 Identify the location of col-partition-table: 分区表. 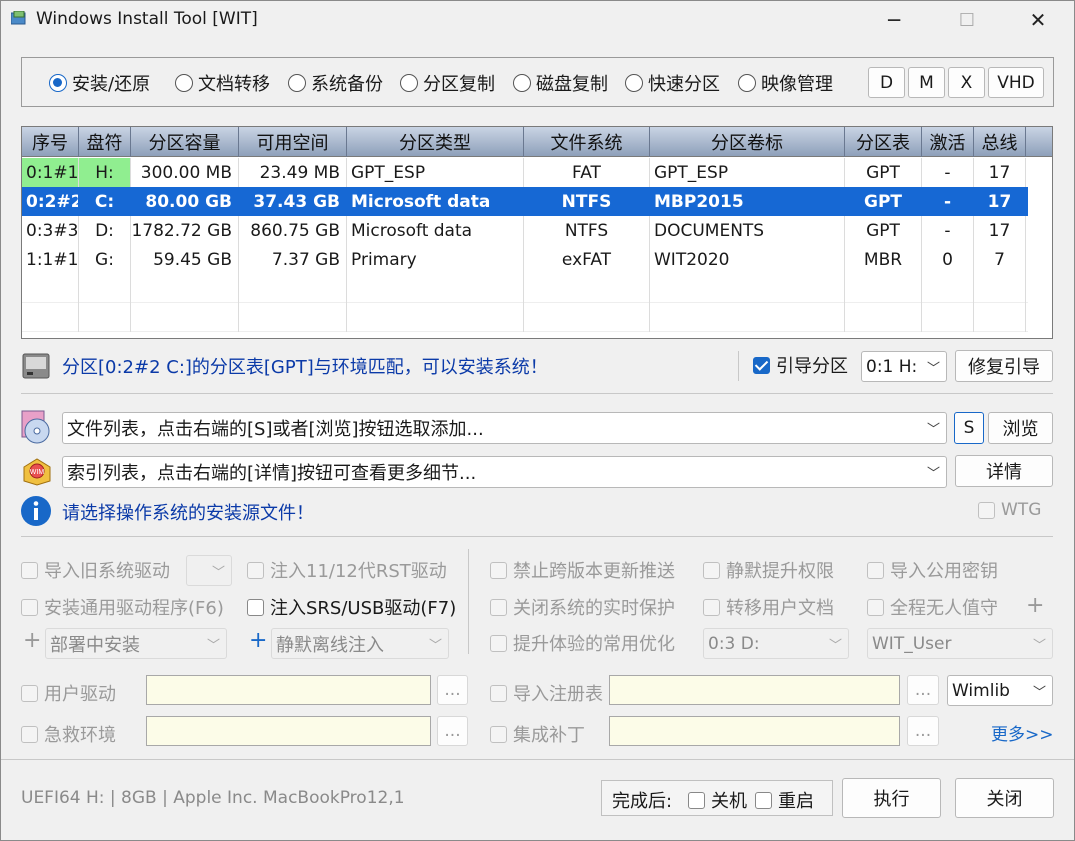
(883, 142).